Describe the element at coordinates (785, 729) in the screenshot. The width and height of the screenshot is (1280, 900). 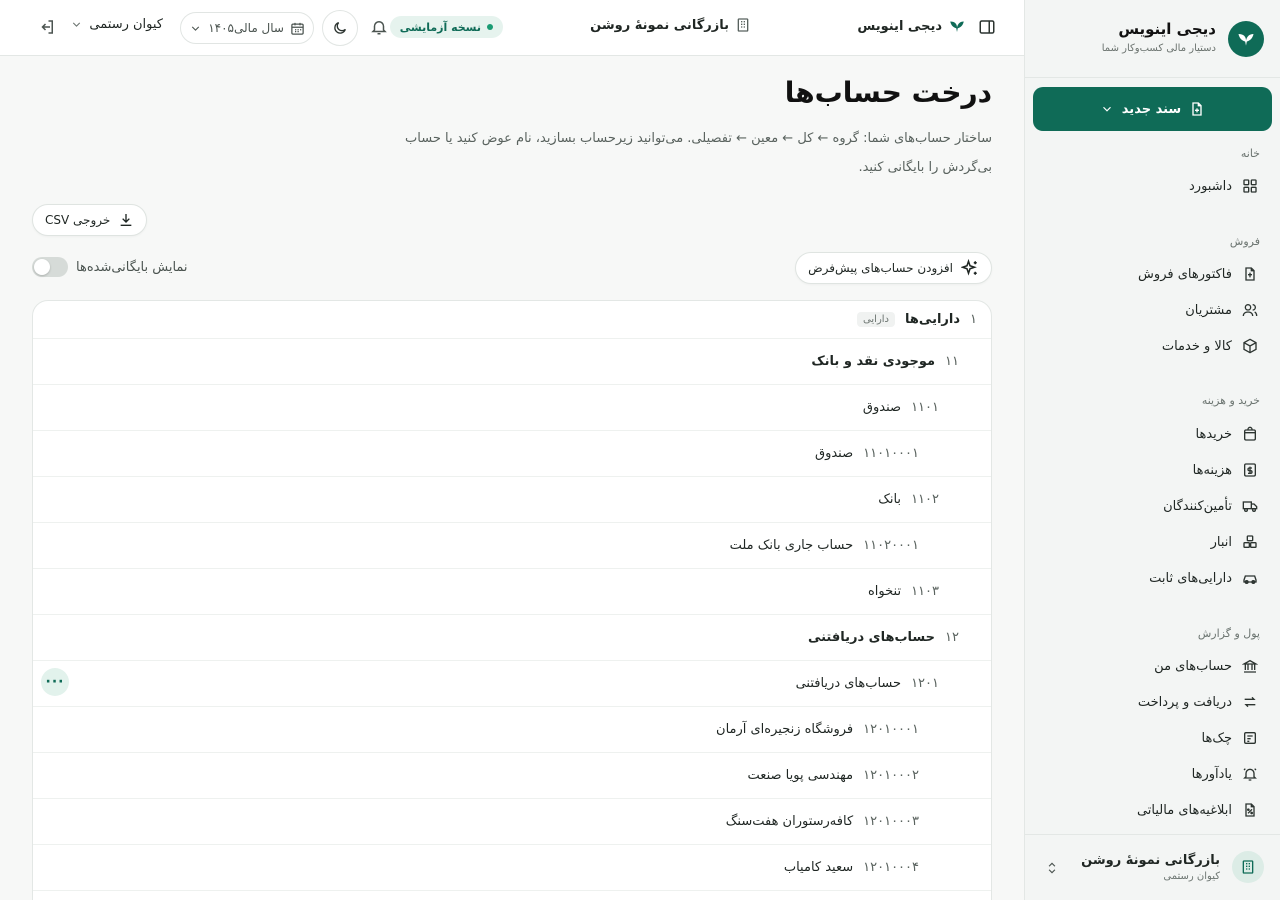
I see `account-name: فروشگاه زنجیره‌ای آرمان` at that location.